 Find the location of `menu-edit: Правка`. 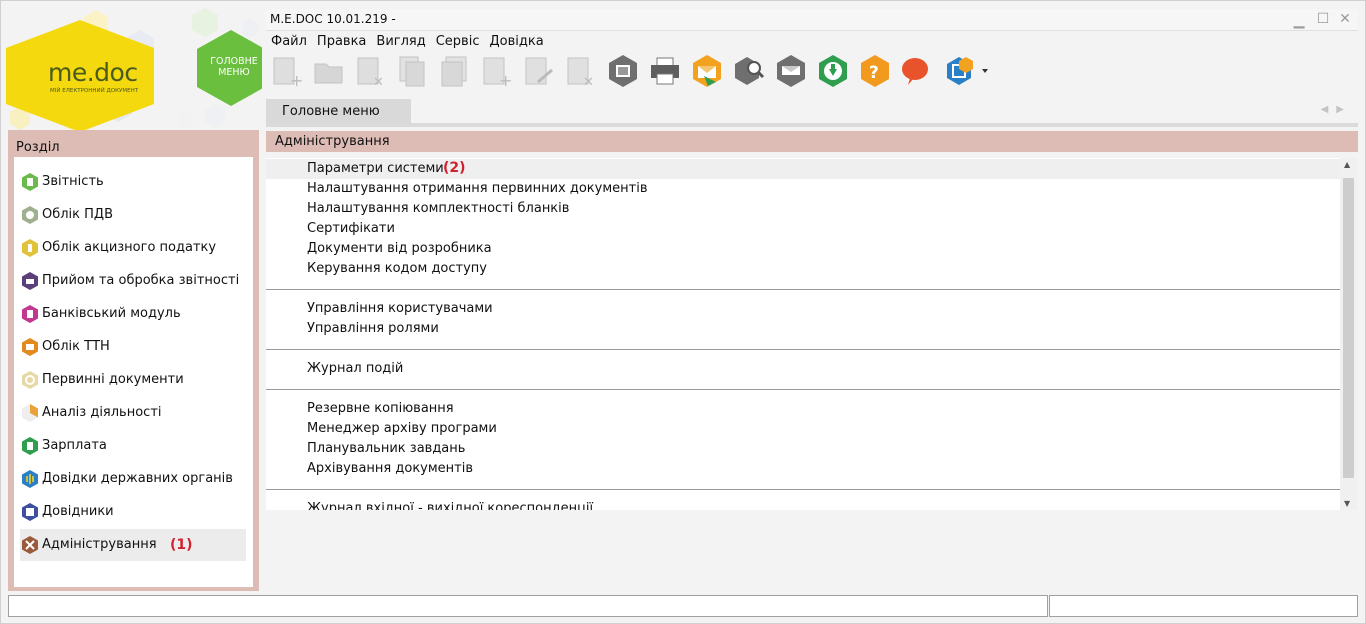

menu-edit: Правка is located at coordinates (341, 42).